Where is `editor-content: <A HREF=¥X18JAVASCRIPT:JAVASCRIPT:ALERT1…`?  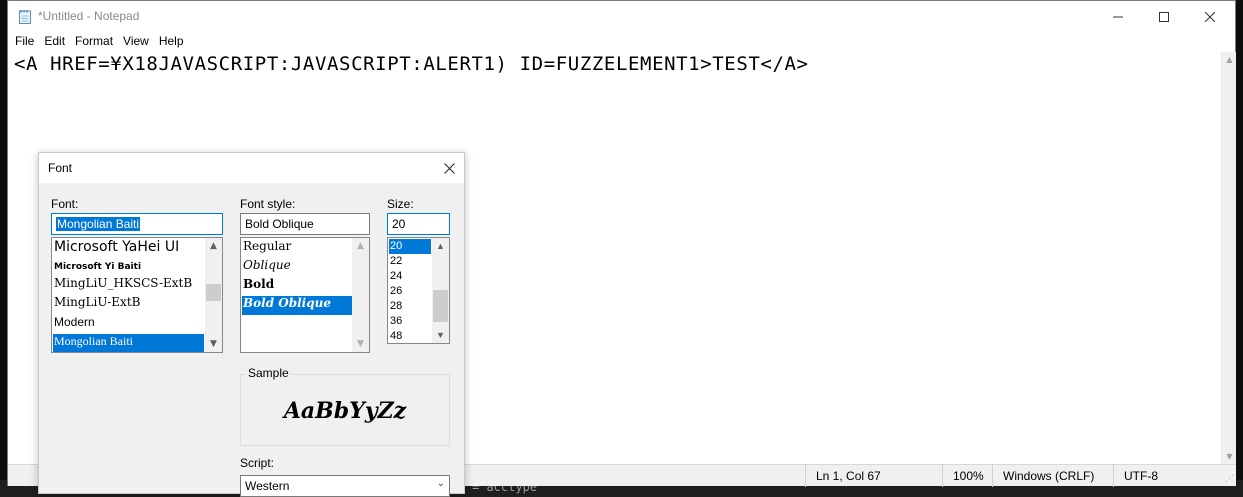
editor-content: <A HREF=¥X18JAVASCRIPT:JAVASCRIPT:ALERT1… is located at coordinates (411, 64).